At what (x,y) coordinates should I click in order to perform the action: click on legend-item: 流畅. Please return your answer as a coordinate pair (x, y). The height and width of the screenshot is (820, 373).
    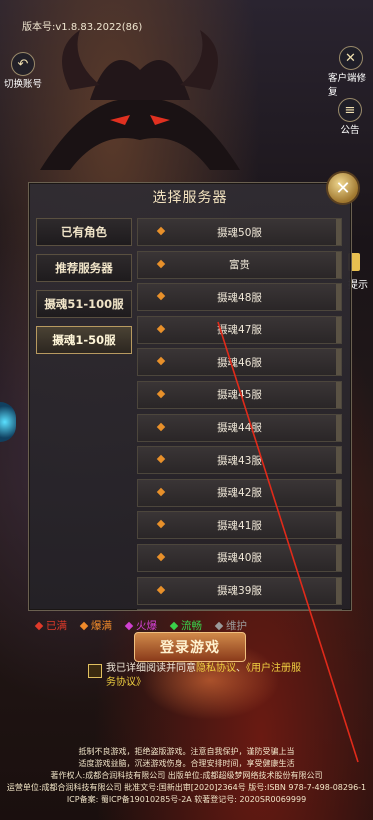
    Looking at the image, I should click on (185, 625).